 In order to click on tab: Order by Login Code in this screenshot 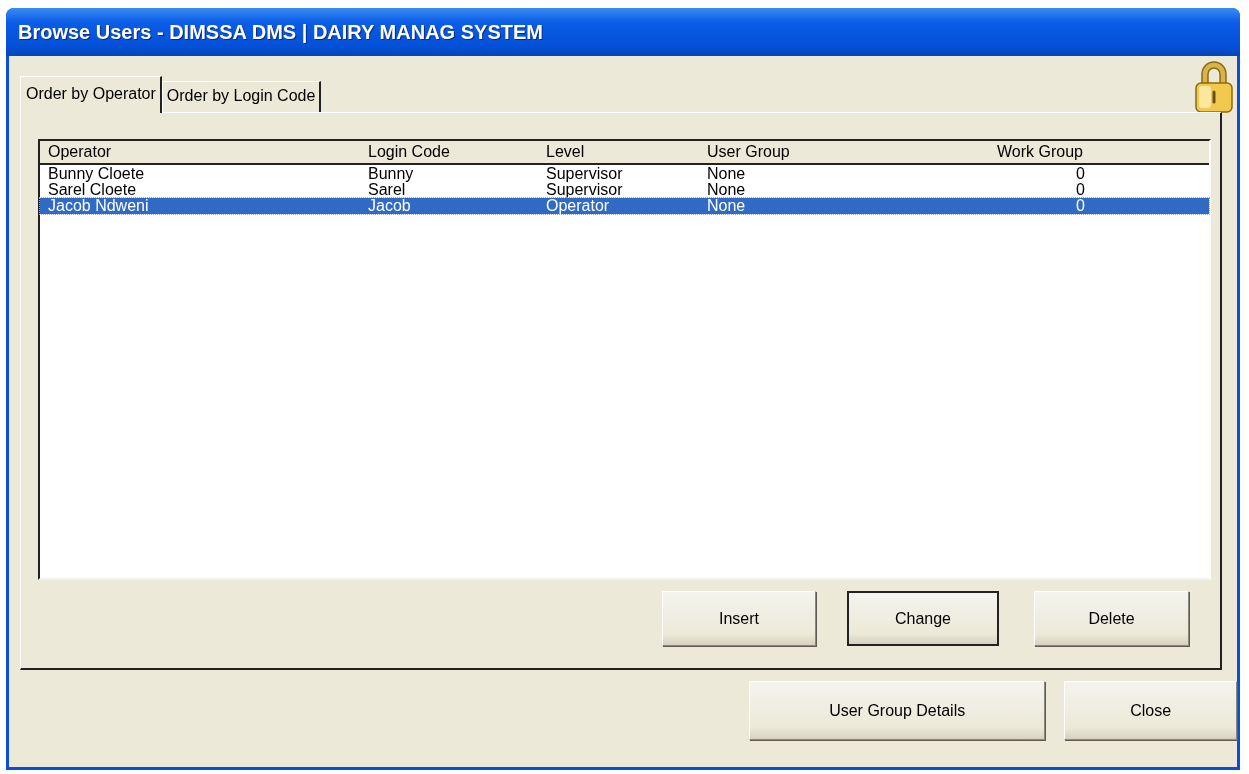, I will do `click(241, 96)`.